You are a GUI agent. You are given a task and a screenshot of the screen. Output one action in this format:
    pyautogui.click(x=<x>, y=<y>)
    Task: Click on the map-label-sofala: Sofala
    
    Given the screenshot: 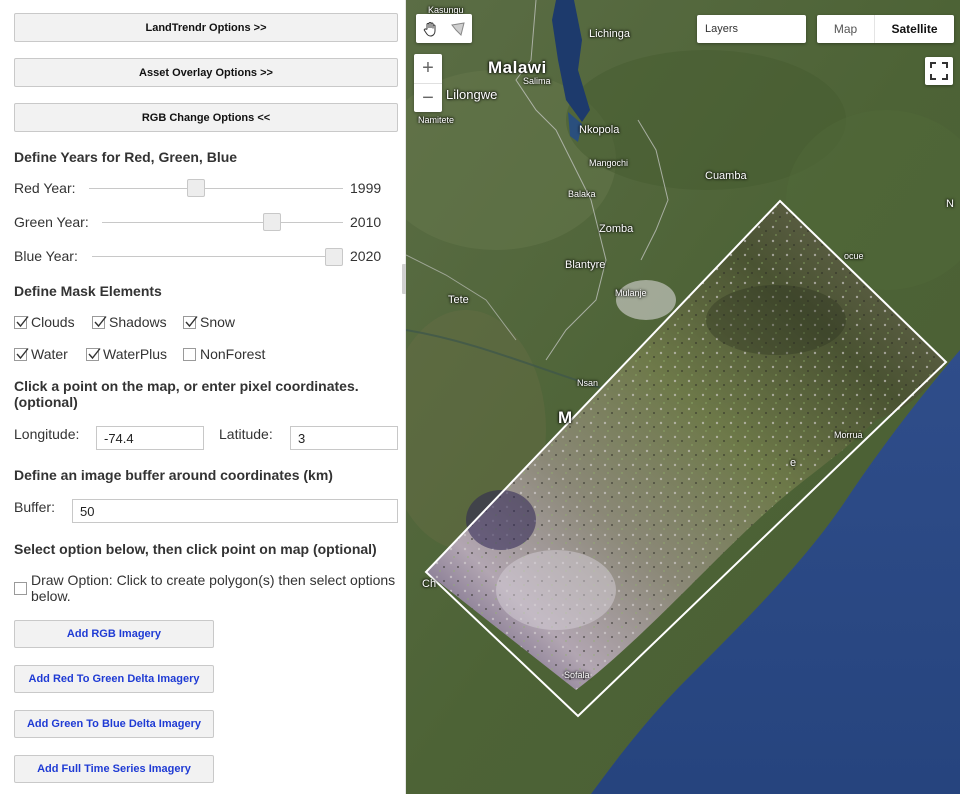 What is the action you would take?
    pyautogui.click(x=577, y=675)
    